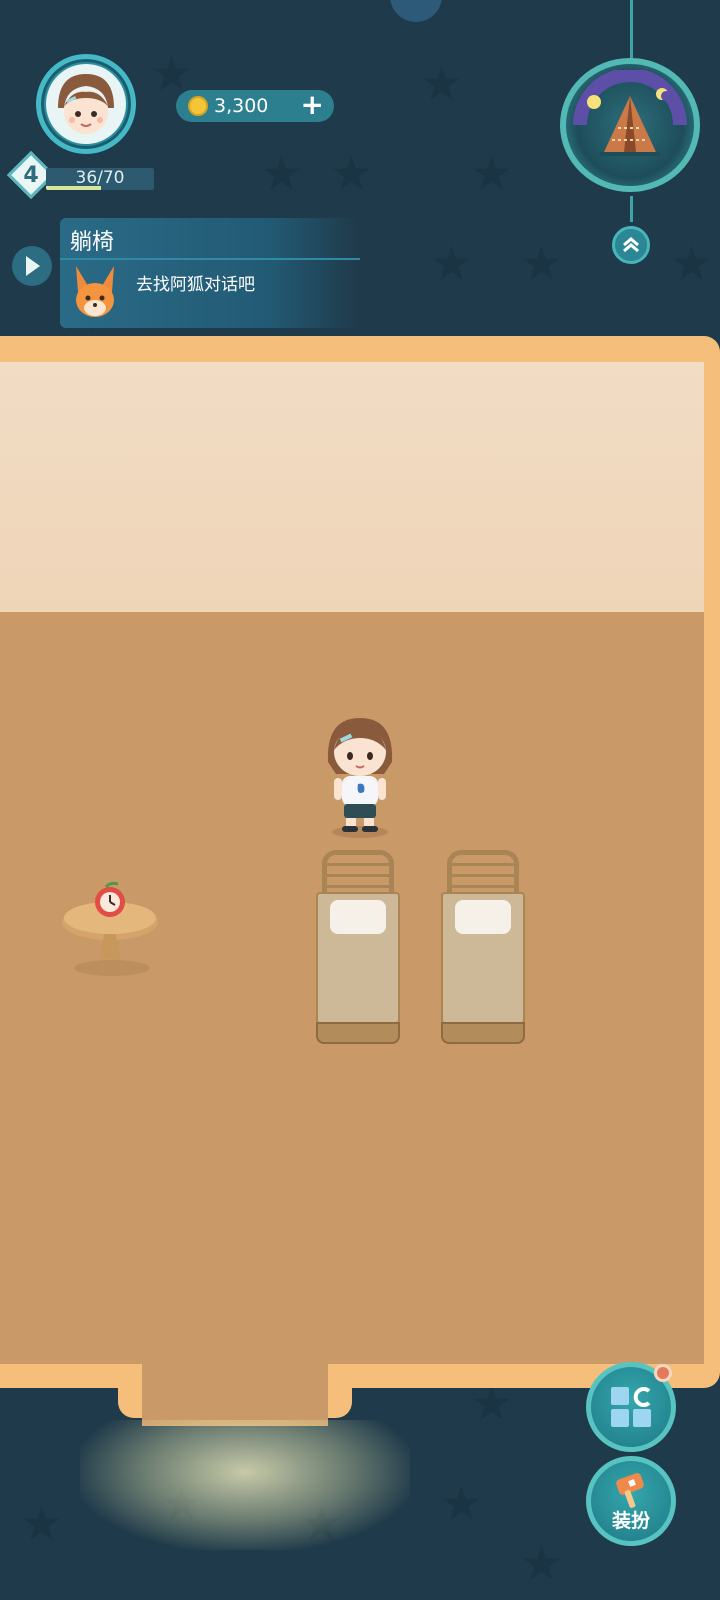 The image size is (720, 1600). I want to click on quest-panel: 躺椅 去找阿狐对话吧, so click(210, 273).